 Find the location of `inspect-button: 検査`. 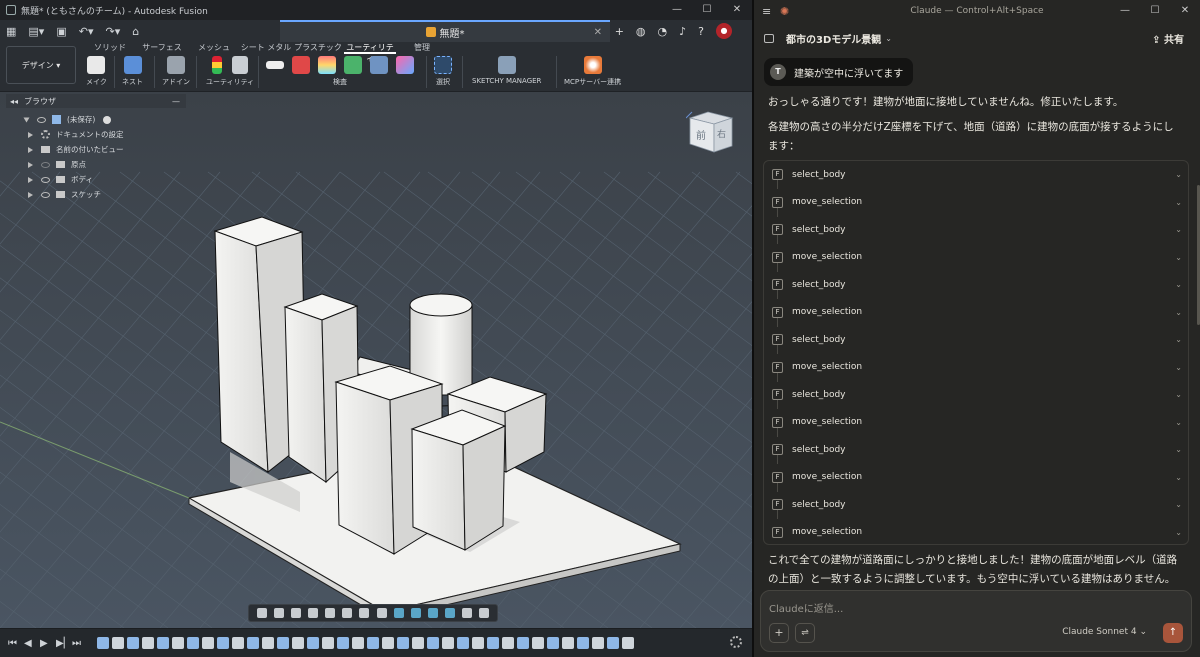

inspect-button: 検査 is located at coordinates (340, 71).